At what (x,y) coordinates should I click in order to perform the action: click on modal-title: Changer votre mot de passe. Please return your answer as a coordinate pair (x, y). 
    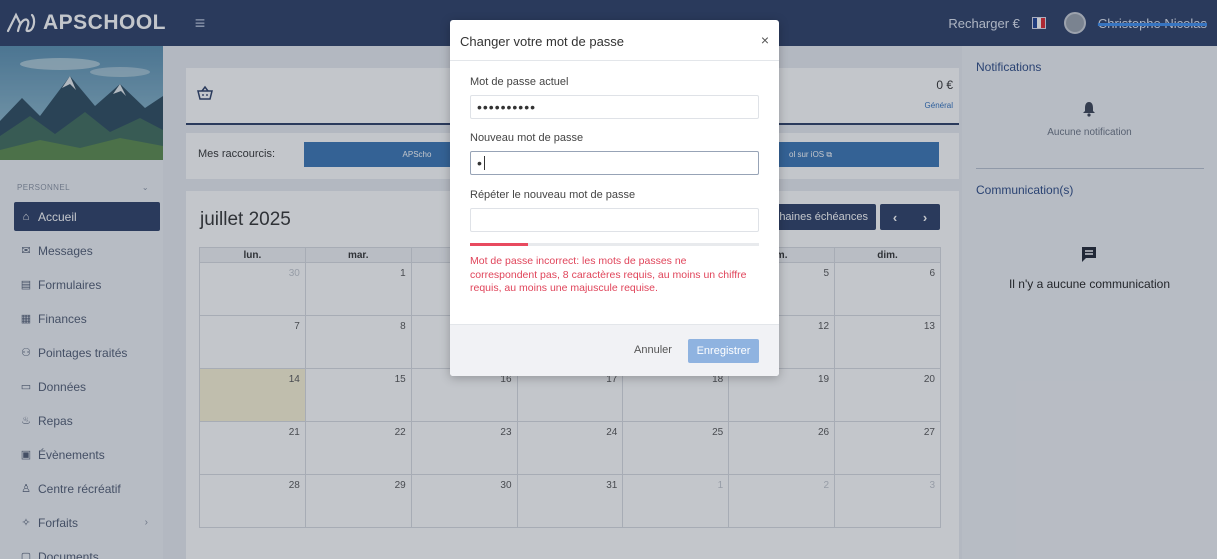
    Looking at the image, I should click on (542, 41).